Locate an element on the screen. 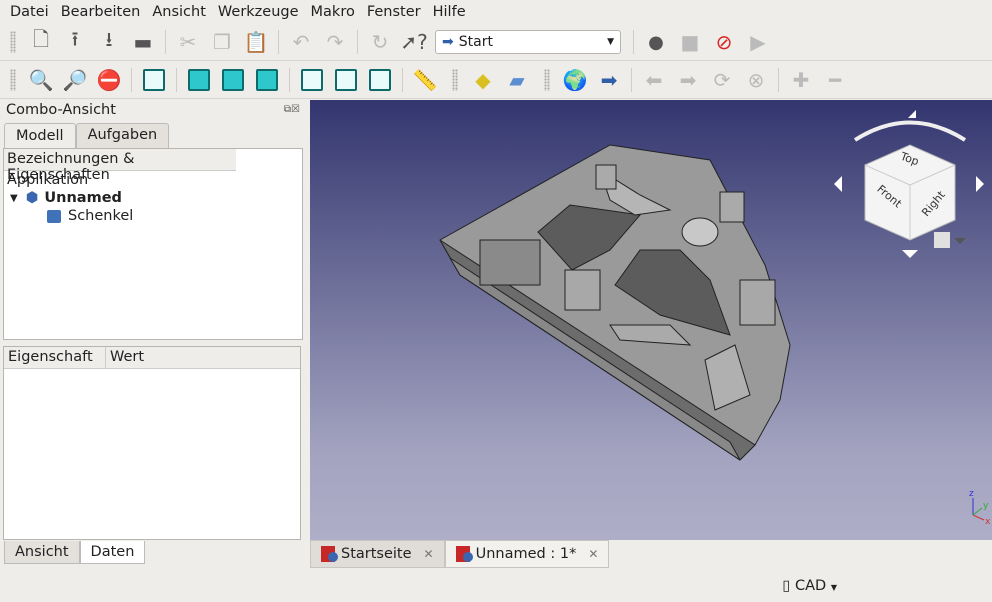 Image resolution: width=992 pixels, height=602 pixels. arrow-right-icon: ➡ is located at coordinates (448, 42).